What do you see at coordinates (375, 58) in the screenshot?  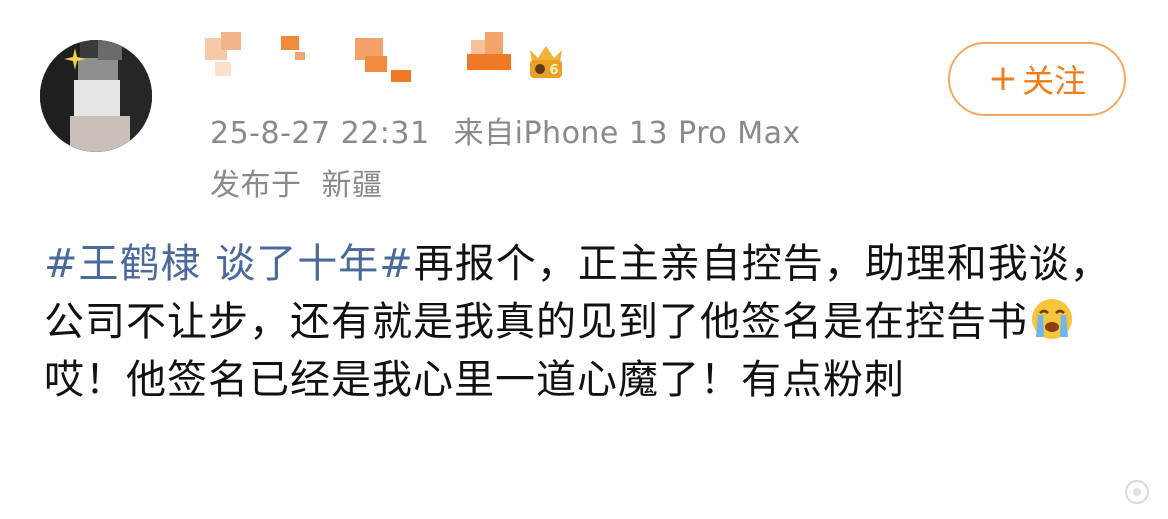 I see `username-pixelated` at bounding box center [375, 58].